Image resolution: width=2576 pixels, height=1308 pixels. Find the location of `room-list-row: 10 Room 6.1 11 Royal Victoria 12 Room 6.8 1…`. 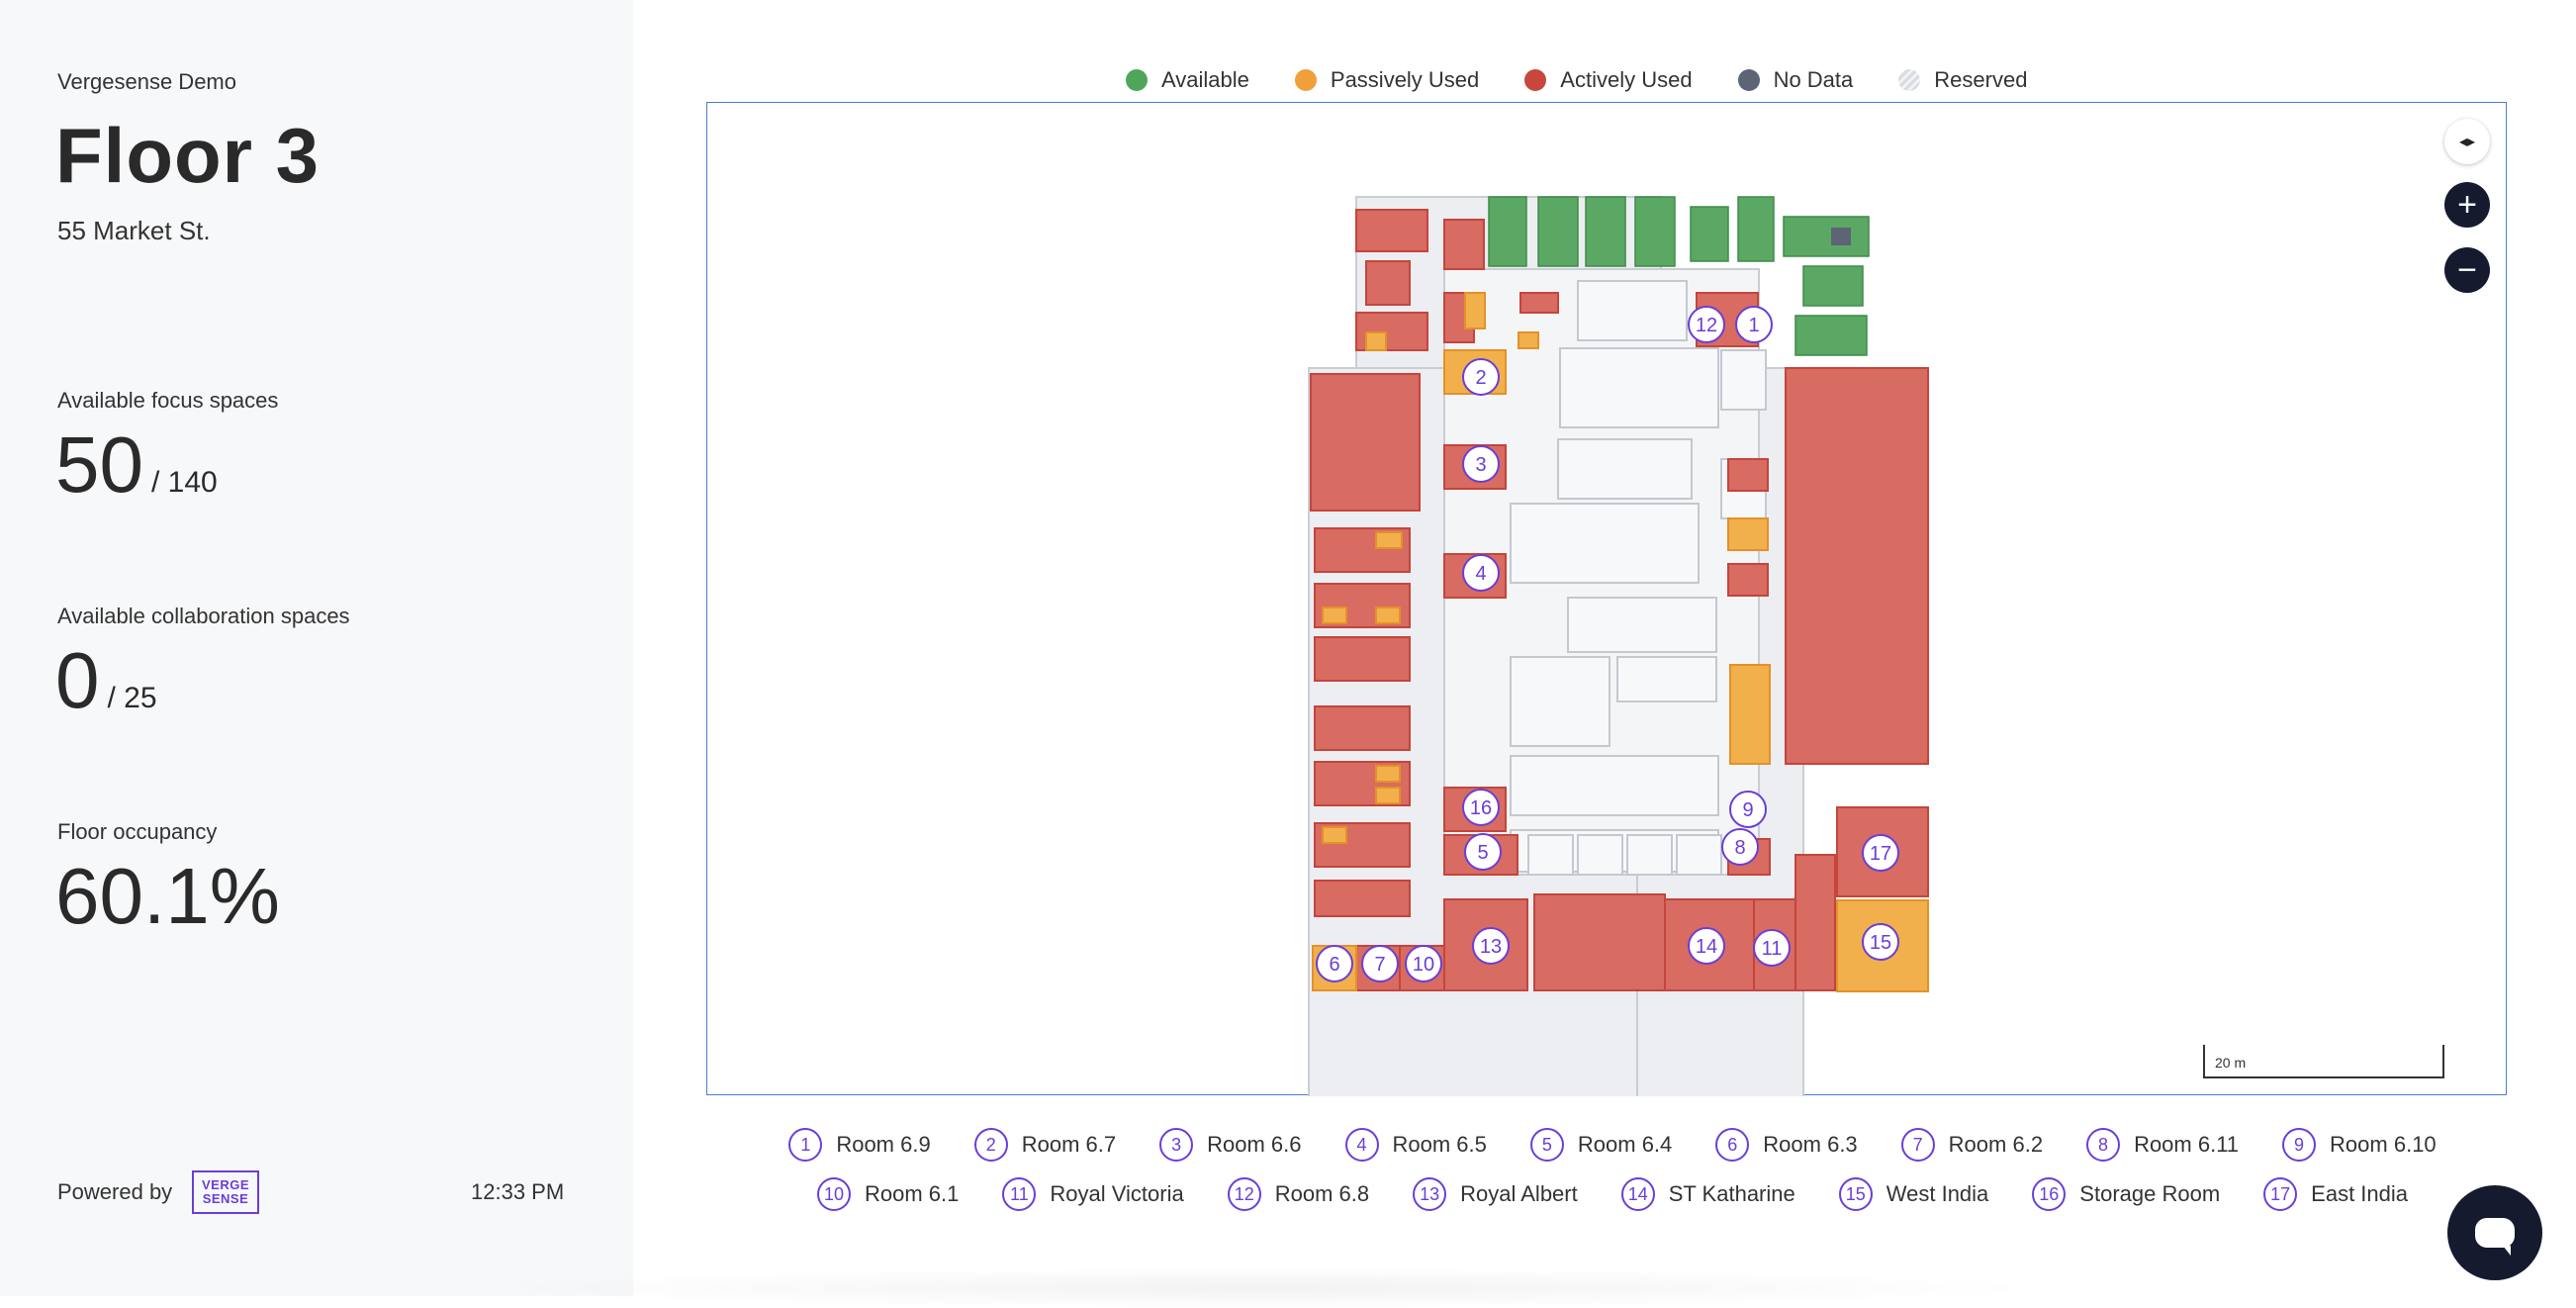

room-list-row: 10 Room 6.1 11 Royal Victoria 12 Room 6.8 1… is located at coordinates (1612, 1194).